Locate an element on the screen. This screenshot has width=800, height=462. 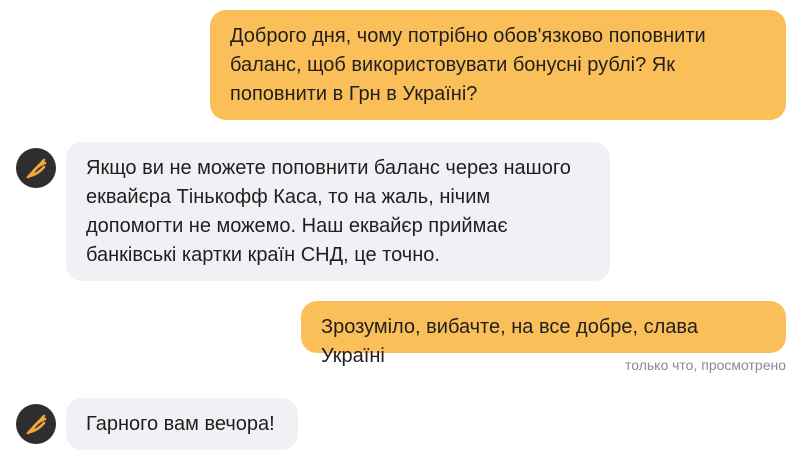
bot-message-bubble: Гарного вам вечора! is located at coordinates (182, 424).